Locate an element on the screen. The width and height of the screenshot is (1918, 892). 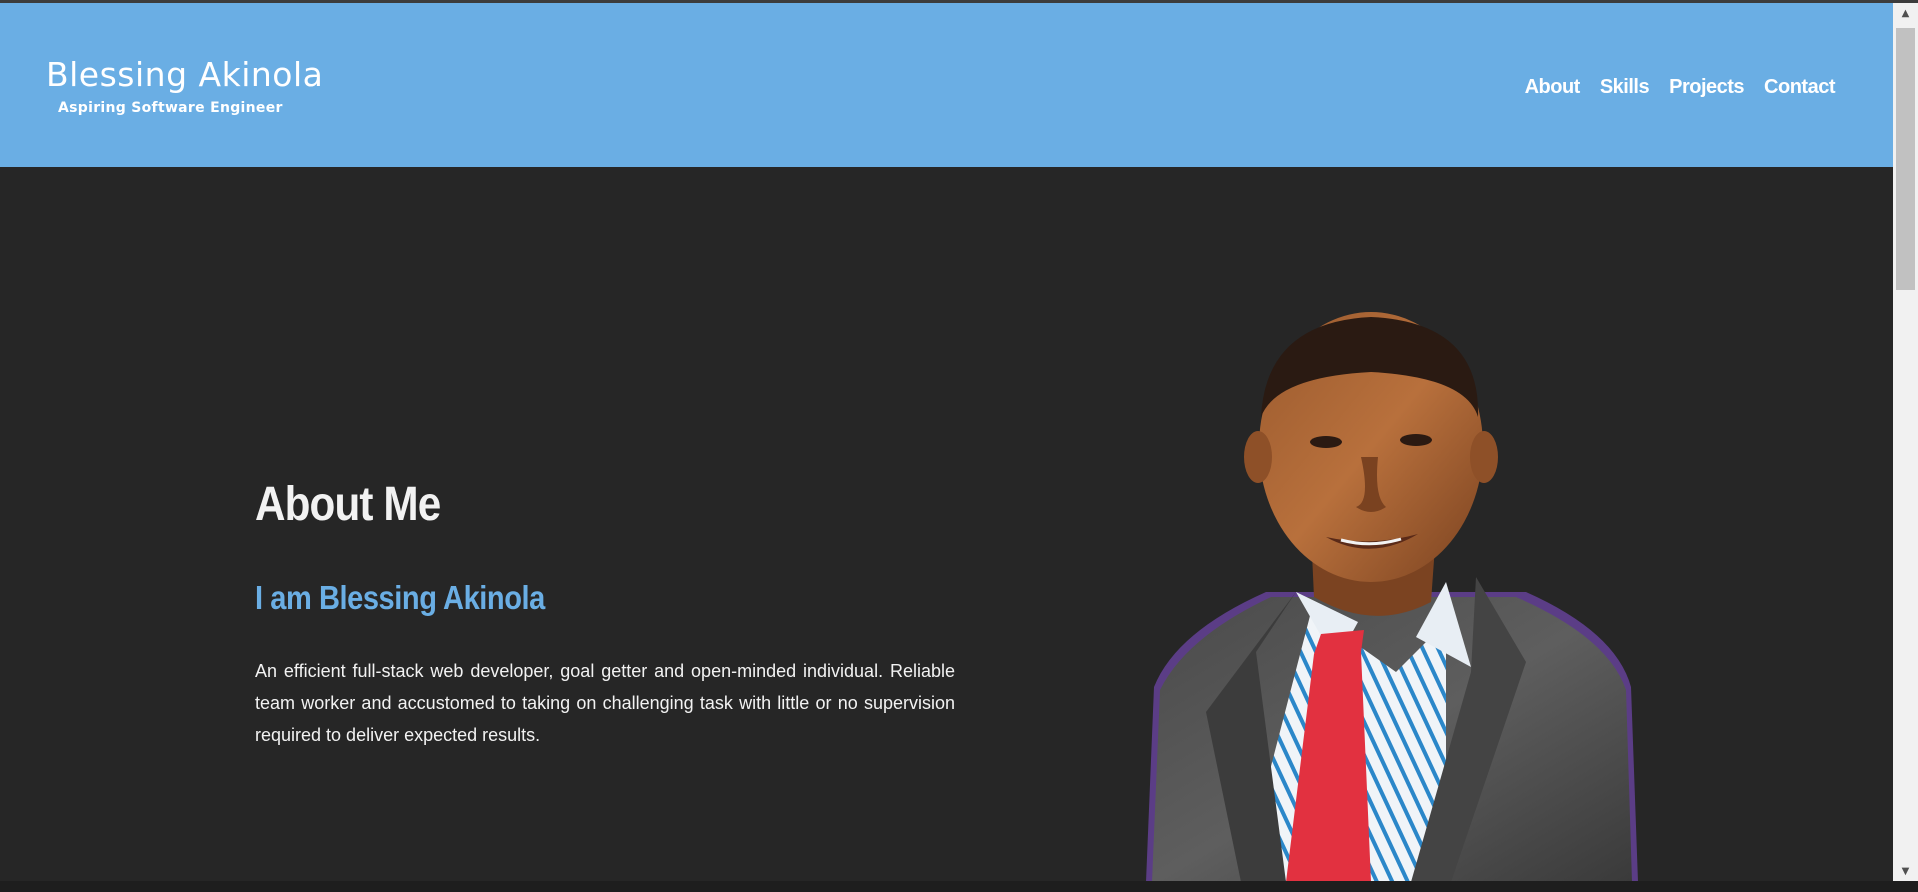
main-nav: About Skills Projects Contact is located at coordinates (1680, 87).